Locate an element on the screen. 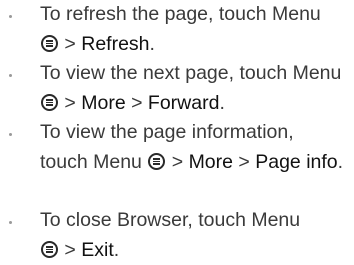  menu-option-refresh: Refresh is located at coordinates (115, 43).